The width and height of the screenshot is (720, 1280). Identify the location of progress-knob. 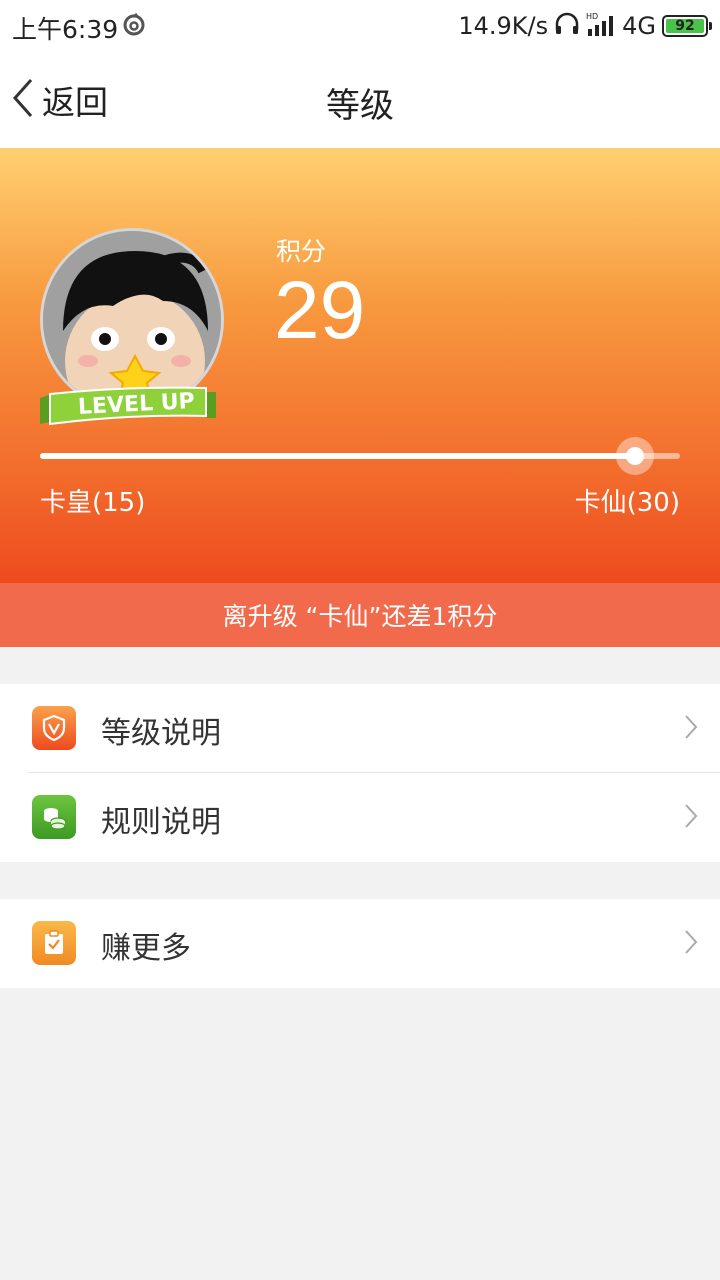
(635, 456).